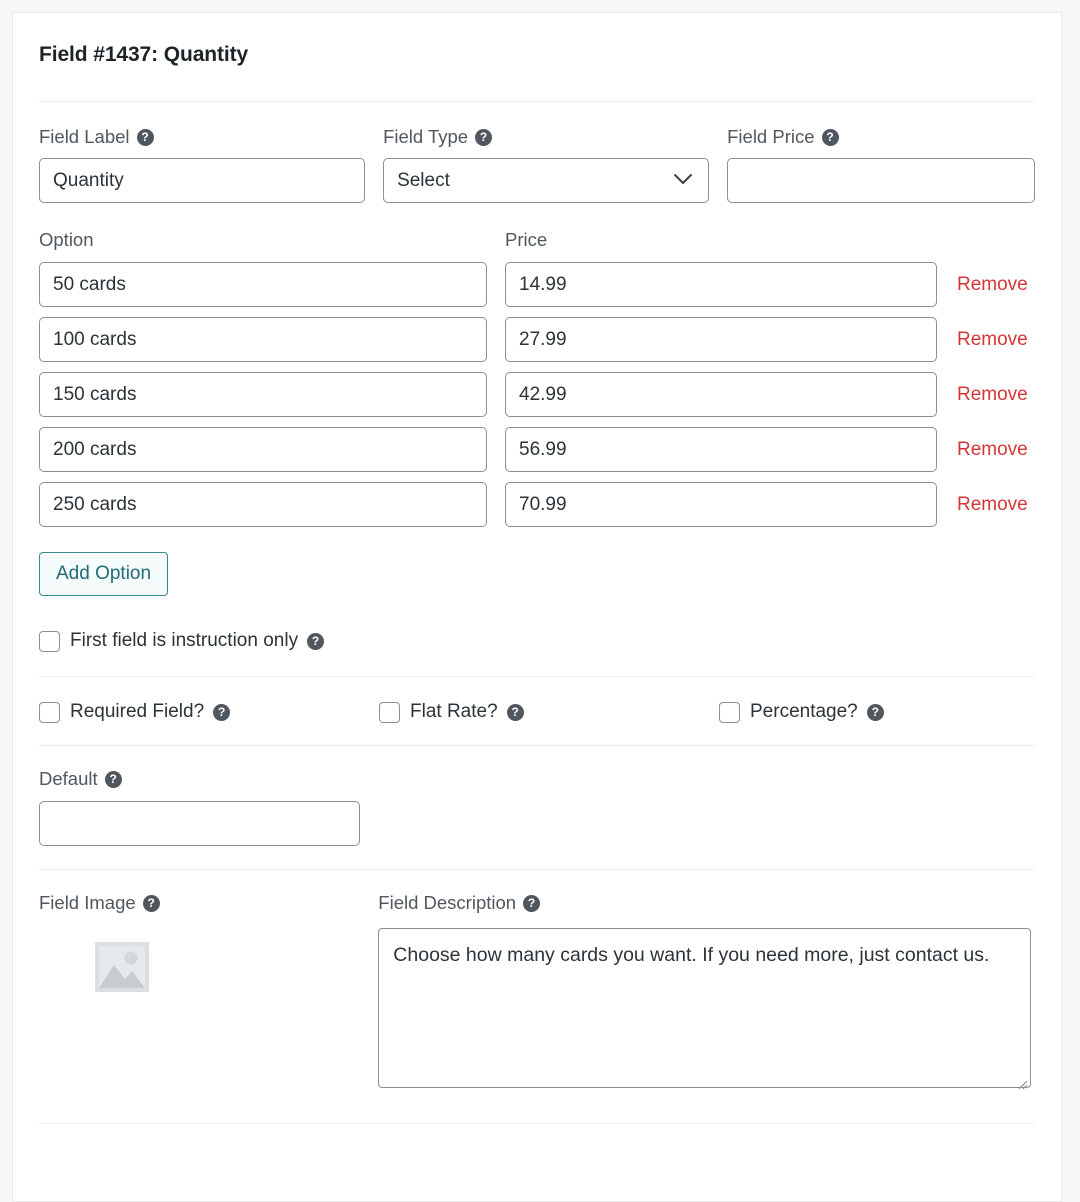  I want to click on field-type-group: Field Type ?, so click(546, 164).